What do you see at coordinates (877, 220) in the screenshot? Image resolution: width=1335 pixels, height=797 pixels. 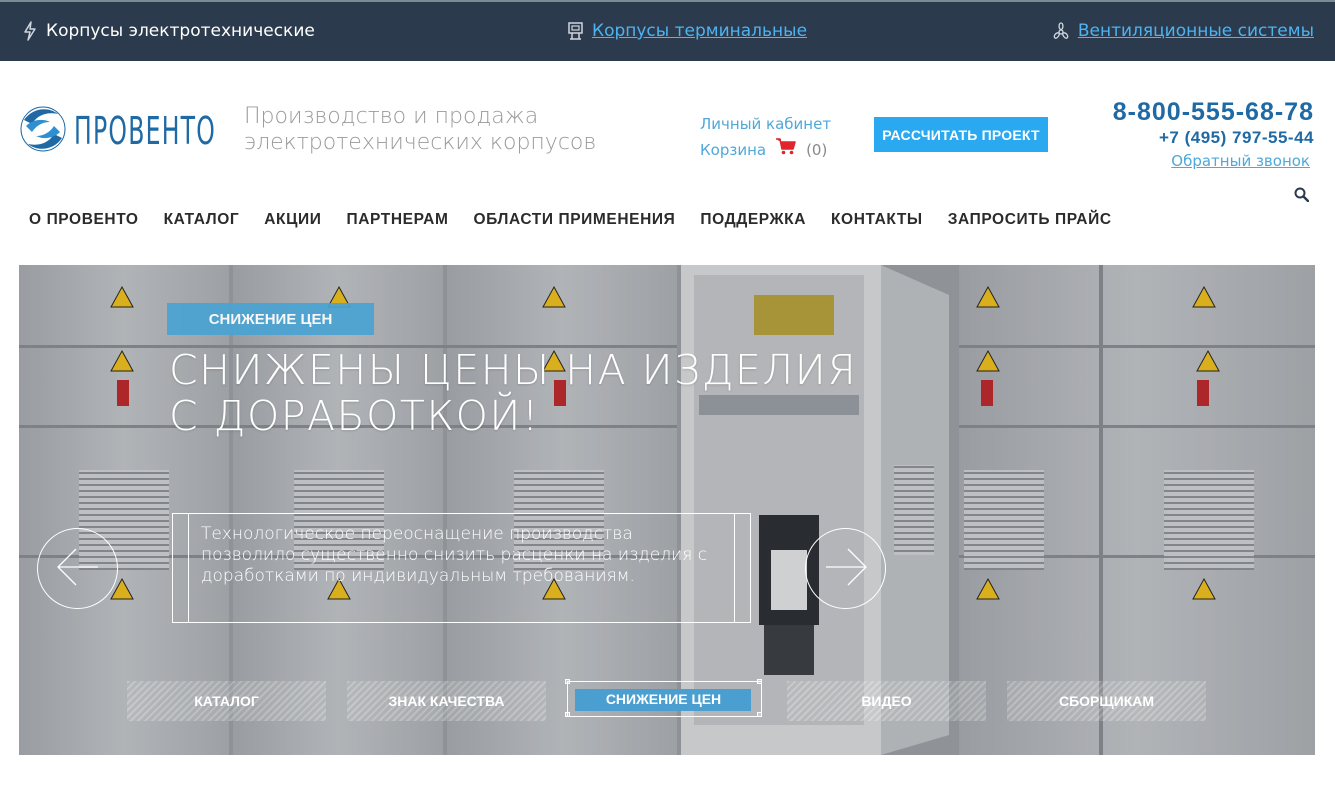 I see `nav-item-contacts: КОНТАКТЫ` at bounding box center [877, 220].